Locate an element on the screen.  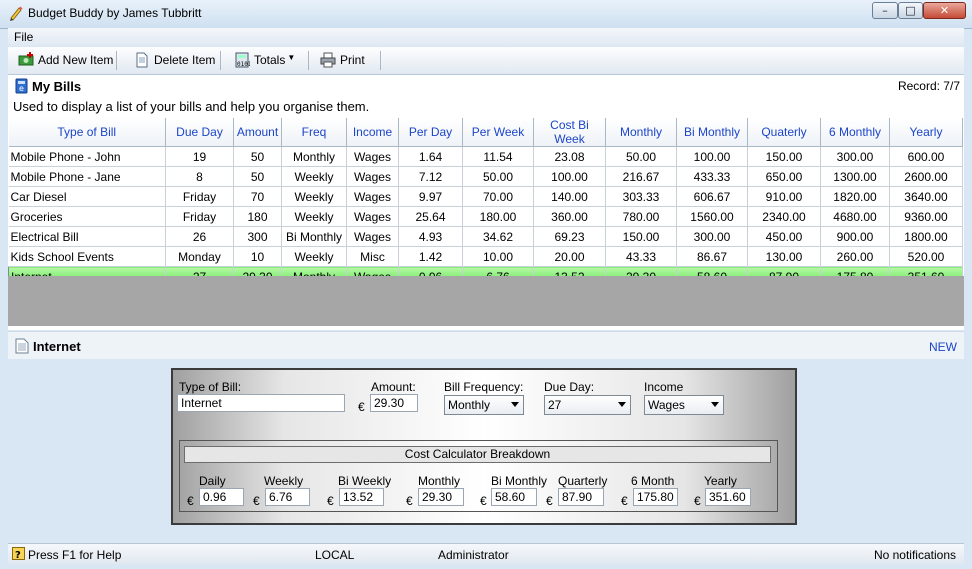
bills-title: My Bills is located at coordinates (57, 86).